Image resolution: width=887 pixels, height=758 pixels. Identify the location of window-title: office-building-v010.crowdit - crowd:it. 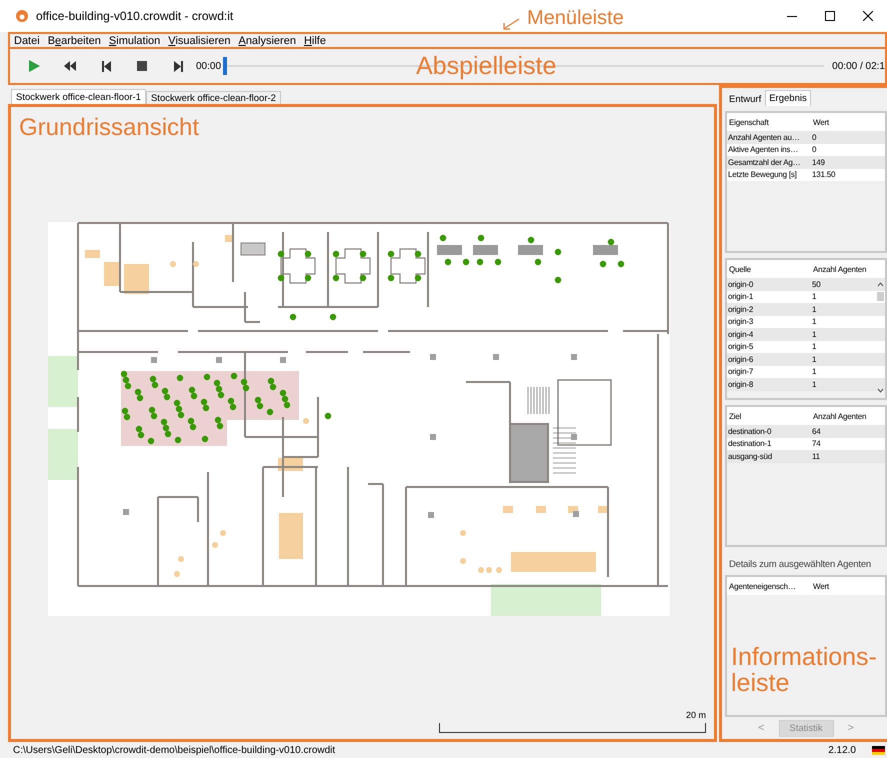
(135, 16).